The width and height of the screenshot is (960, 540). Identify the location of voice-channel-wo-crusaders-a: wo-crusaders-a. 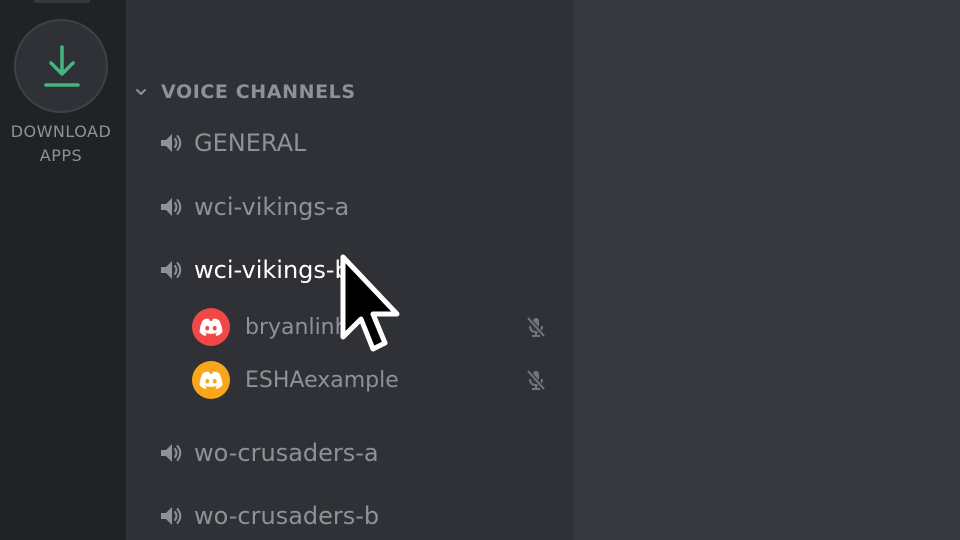
(268, 453).